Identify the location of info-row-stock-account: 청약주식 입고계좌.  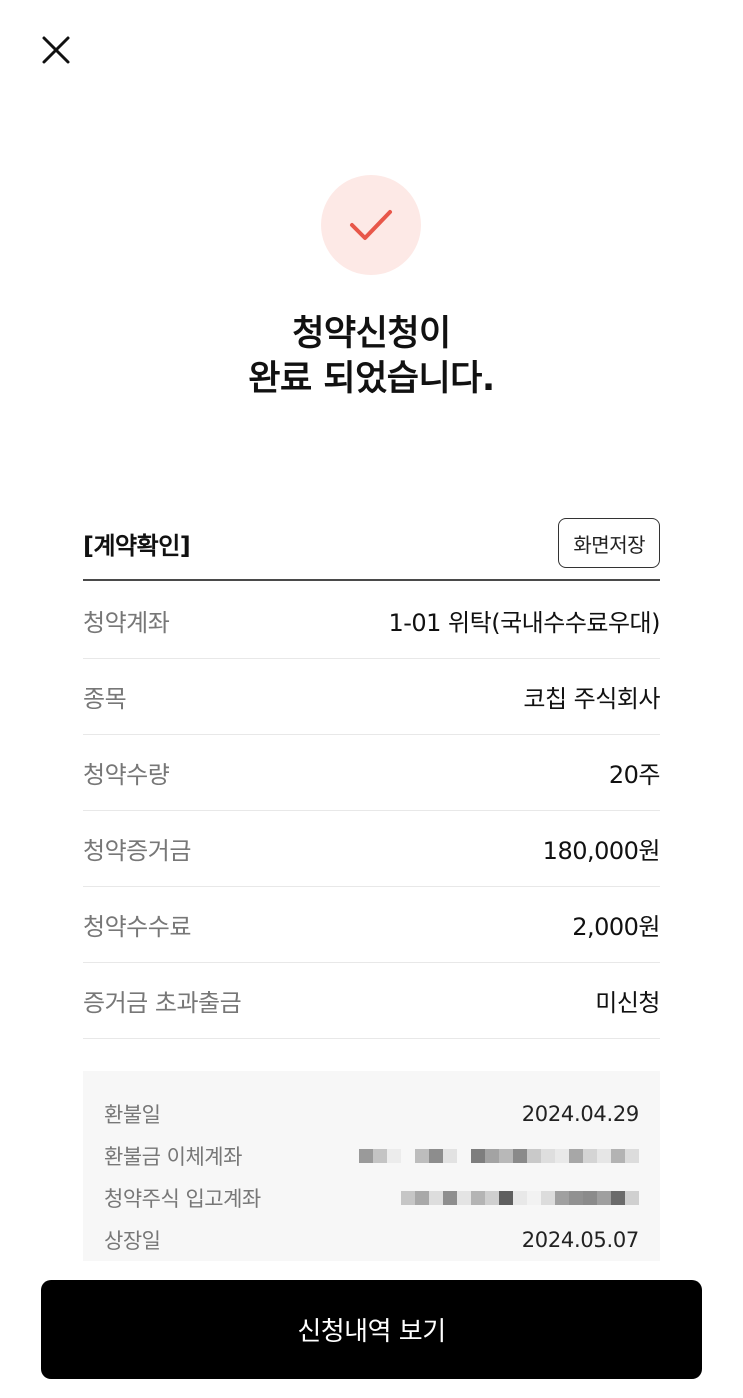
(371, 1198).